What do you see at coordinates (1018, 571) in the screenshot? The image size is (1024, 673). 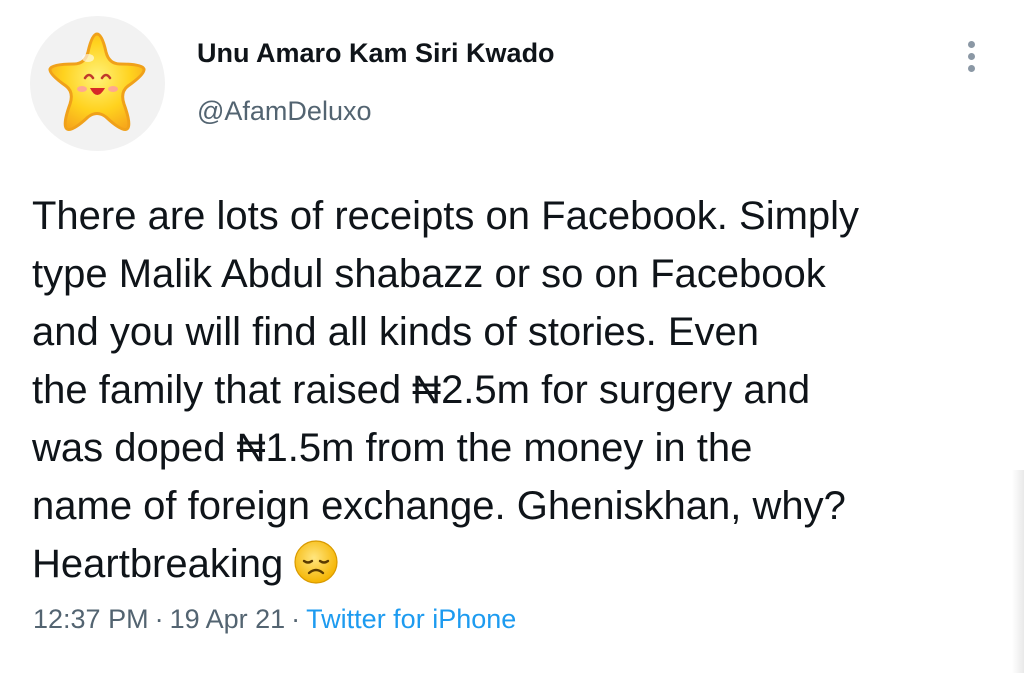 I see `page-edge-shadow` at bounding box center [1018, 571].